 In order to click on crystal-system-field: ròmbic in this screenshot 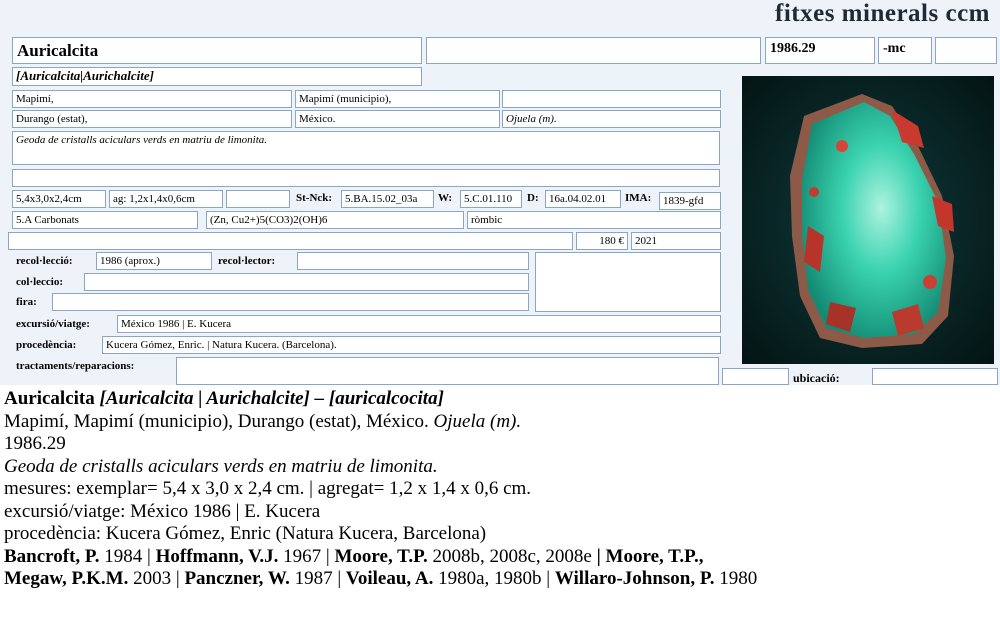, I will do `click(594, 220)`.